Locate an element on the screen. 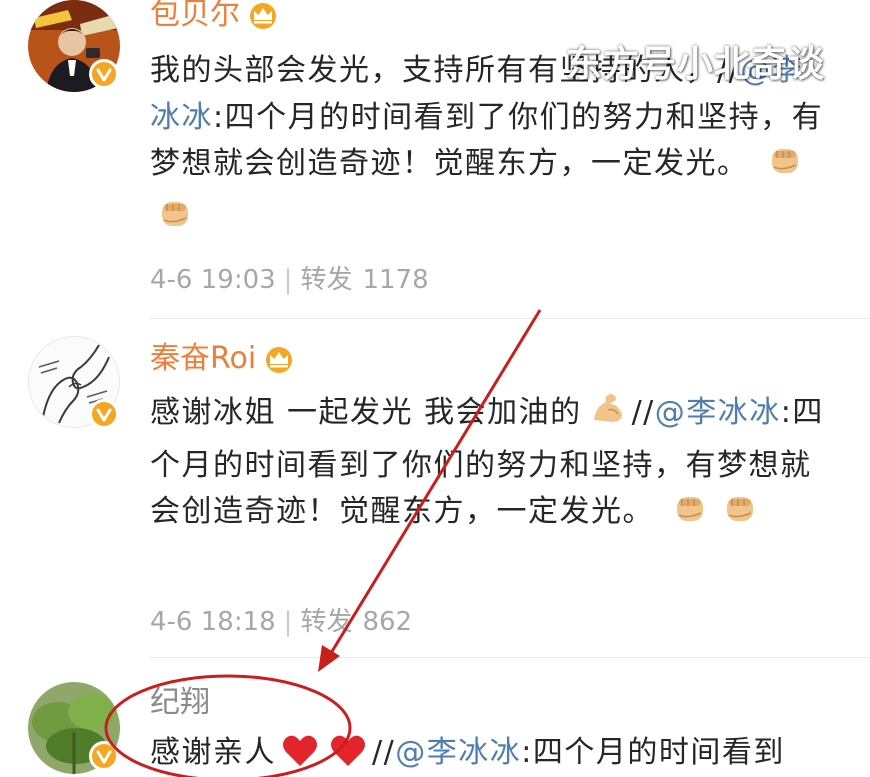 This screenshot has width=870, height=777. post-text: 感谢亲人 is located at coordinates (213, 752).